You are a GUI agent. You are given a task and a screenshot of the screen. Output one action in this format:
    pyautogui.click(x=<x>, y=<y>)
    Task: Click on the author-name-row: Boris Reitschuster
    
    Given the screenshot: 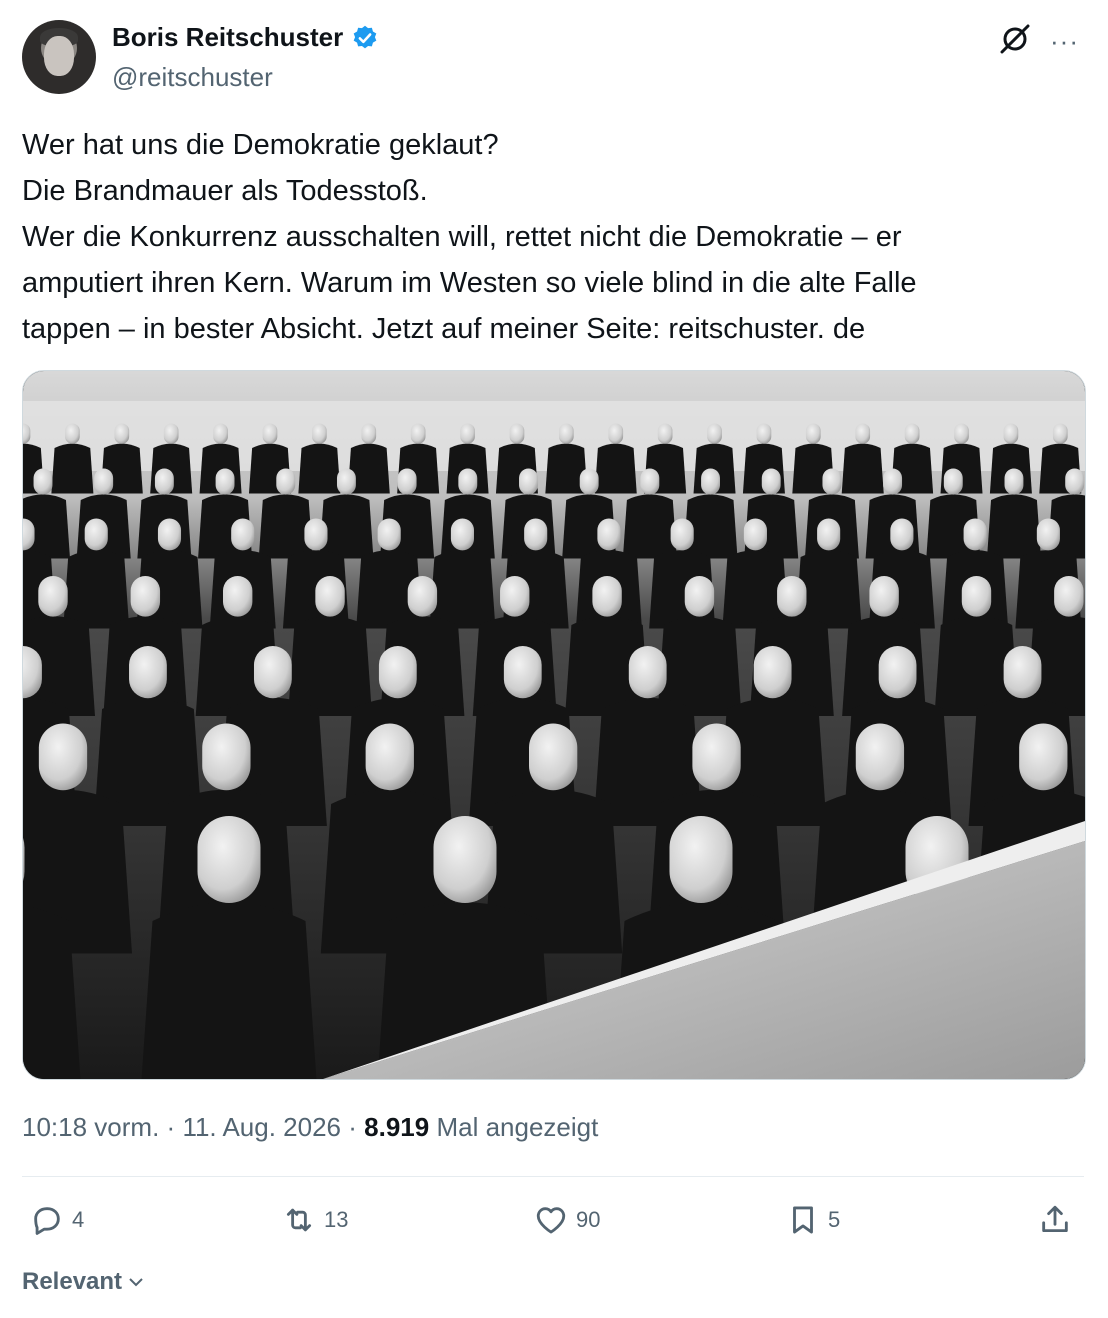 What is the action you would take?
    pyautogui.click(x=245, y=37)
    